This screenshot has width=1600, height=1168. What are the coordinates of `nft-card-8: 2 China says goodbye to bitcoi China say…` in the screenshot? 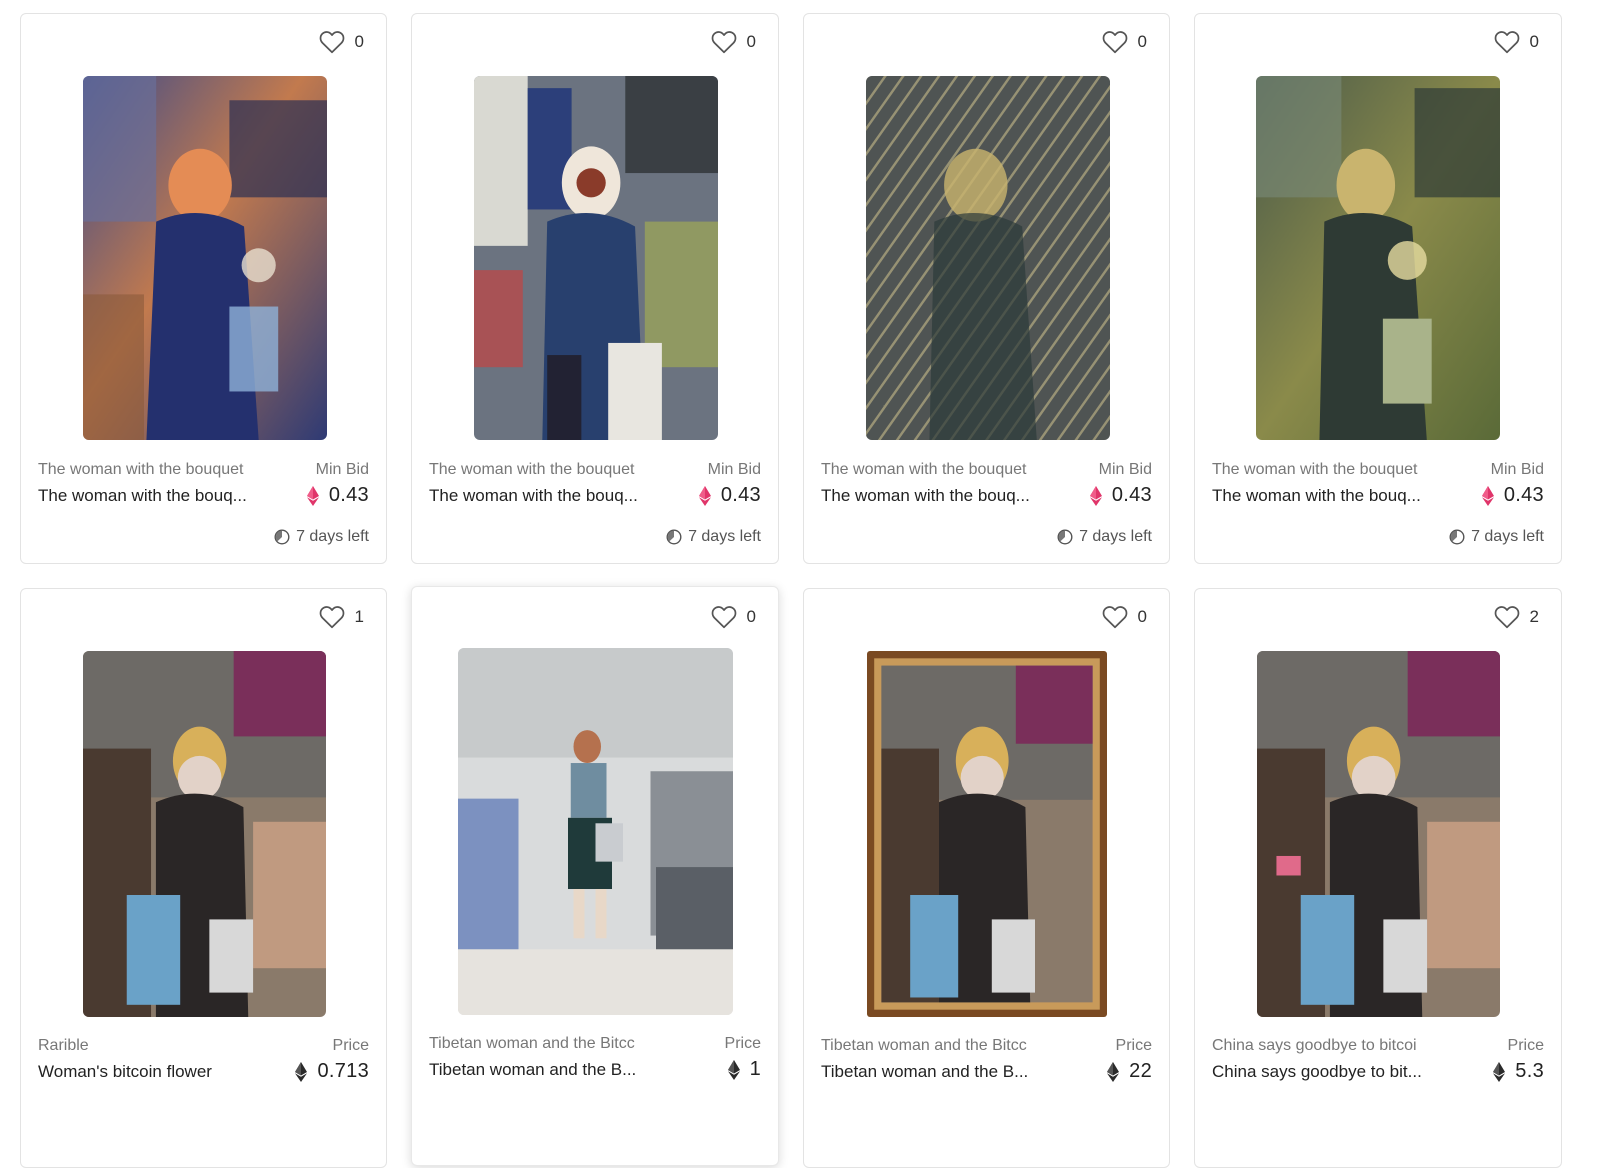 It's located at (1378, 878).